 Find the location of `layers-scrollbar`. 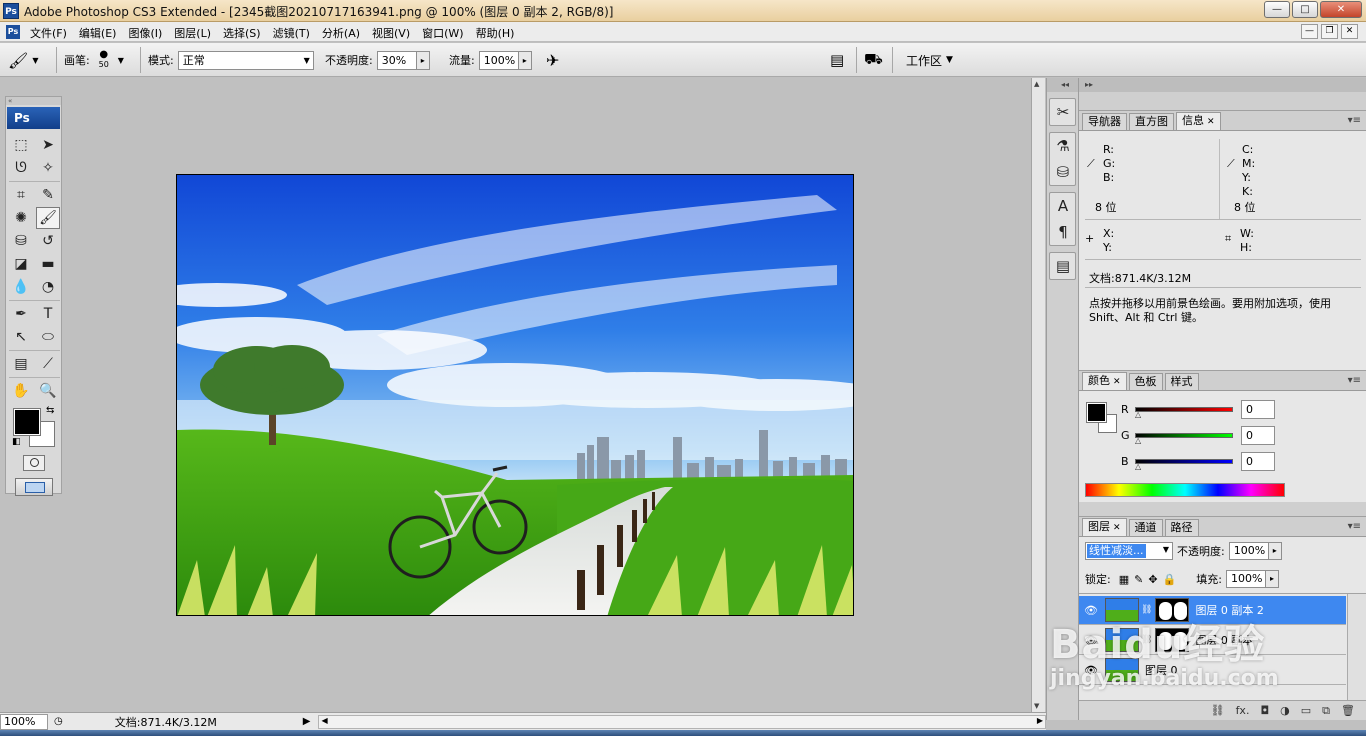

layers-scrollbar is located at coordinates (1356, 648).